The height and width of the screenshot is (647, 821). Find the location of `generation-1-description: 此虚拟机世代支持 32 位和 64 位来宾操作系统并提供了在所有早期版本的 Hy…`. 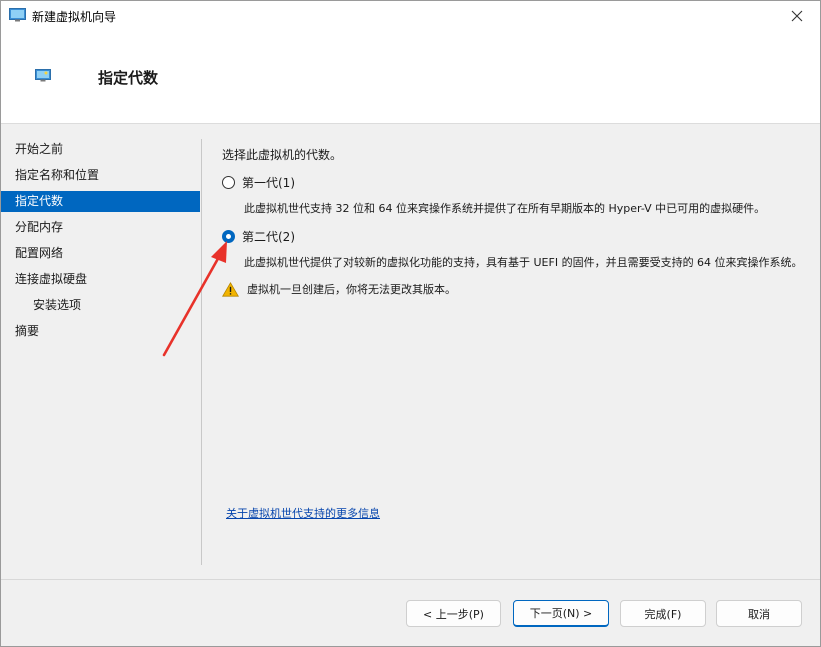

generation-1-description: 此虚拟机世代支持 32 位和 64 位来宾操作系统并提供了在所有早期版本的 Hy… is located at coordinates (505, 208).